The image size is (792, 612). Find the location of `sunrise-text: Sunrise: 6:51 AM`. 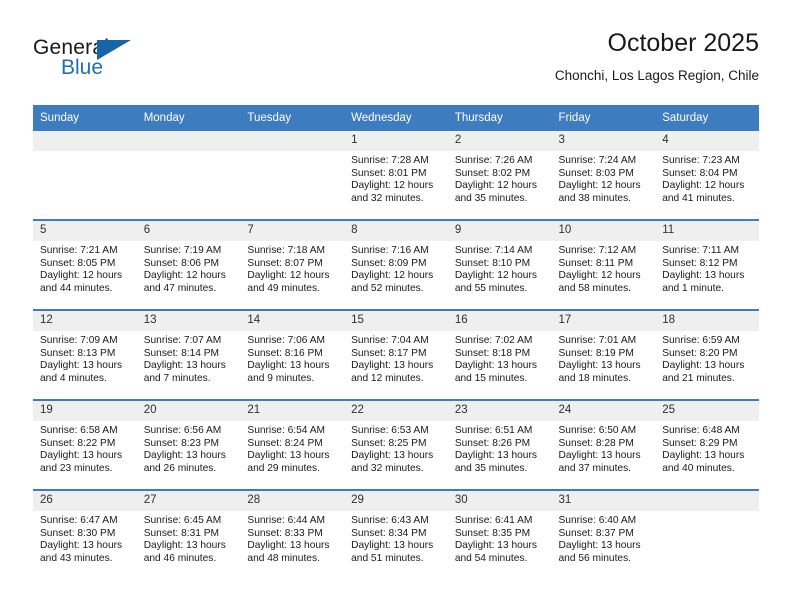

sunrise-text: Sunrise: 6:51 AM is located at coordinates (493, 430).